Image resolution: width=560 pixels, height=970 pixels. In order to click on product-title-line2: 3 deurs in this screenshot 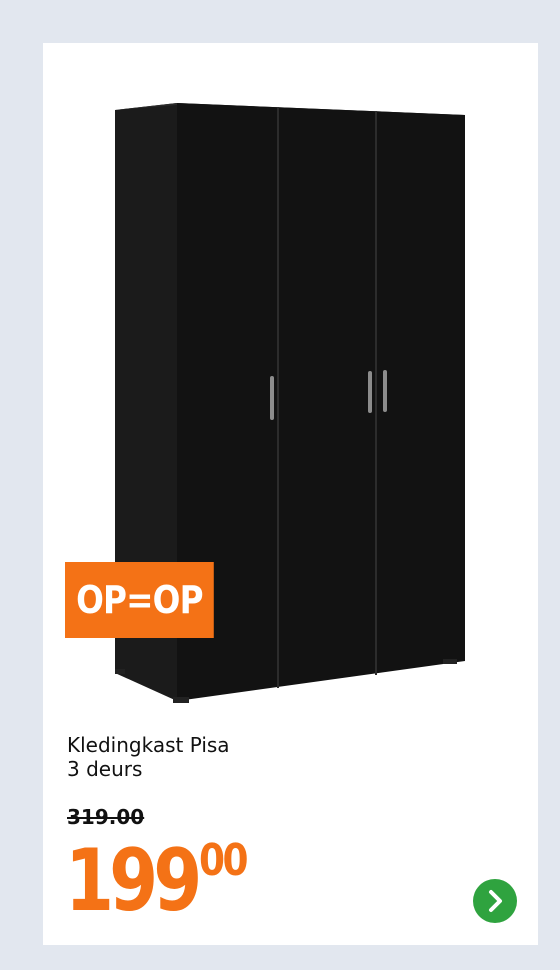, I will do `click(105, 769)`.